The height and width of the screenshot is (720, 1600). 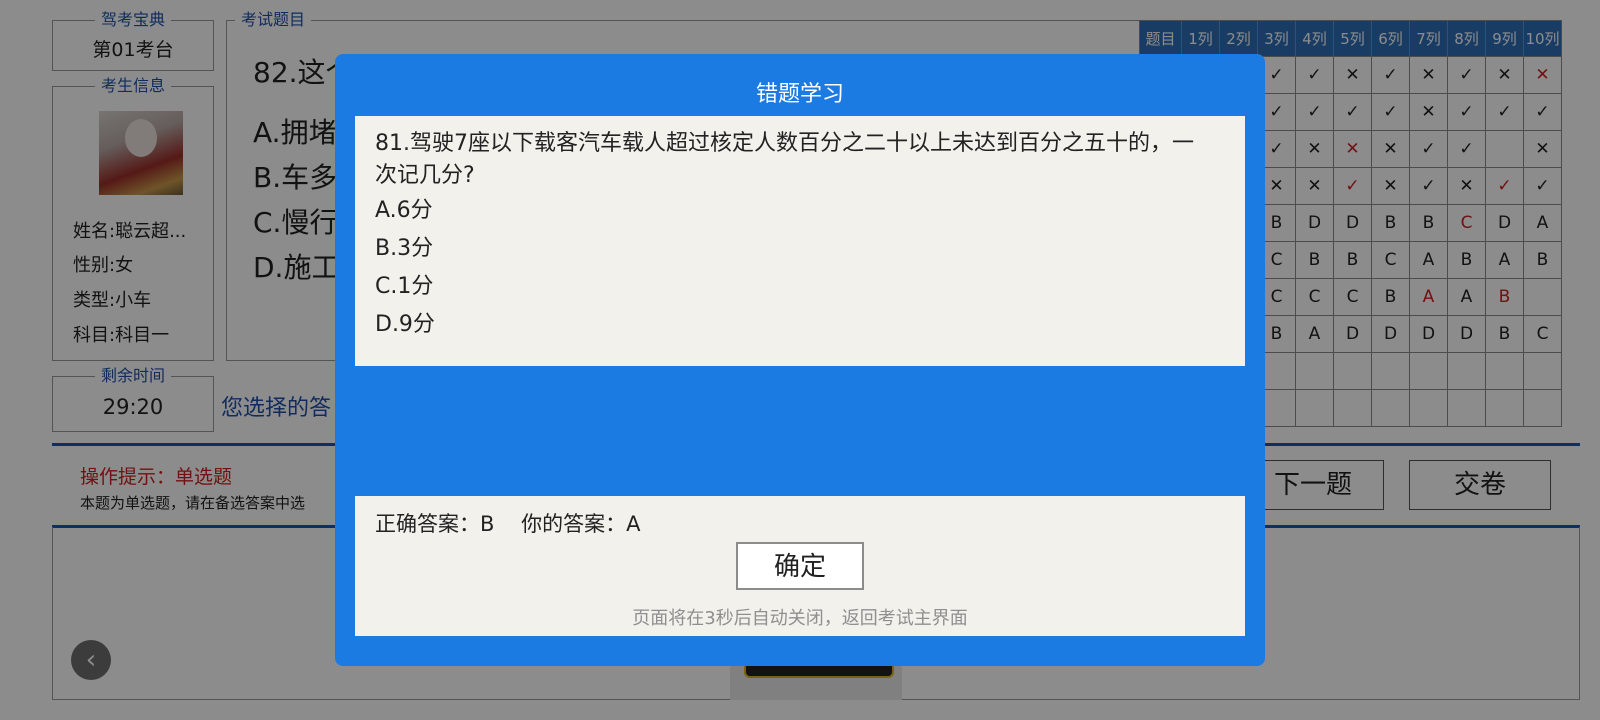 What do you see at coordinates (508, 524) in the screenshot?
I see `answer-comparison: 正确答案：B 你的答案：A` at bounding box center [508, 524].